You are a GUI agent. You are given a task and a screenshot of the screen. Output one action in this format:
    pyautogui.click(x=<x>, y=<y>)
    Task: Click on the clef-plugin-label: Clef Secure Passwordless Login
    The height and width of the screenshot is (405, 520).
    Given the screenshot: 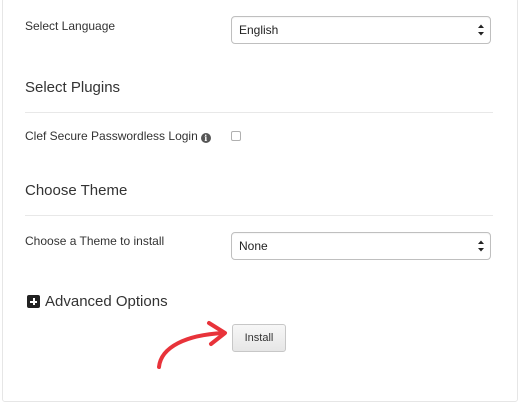 What is the action you would take?
    pyautogui.click(x=111, y=136)
    